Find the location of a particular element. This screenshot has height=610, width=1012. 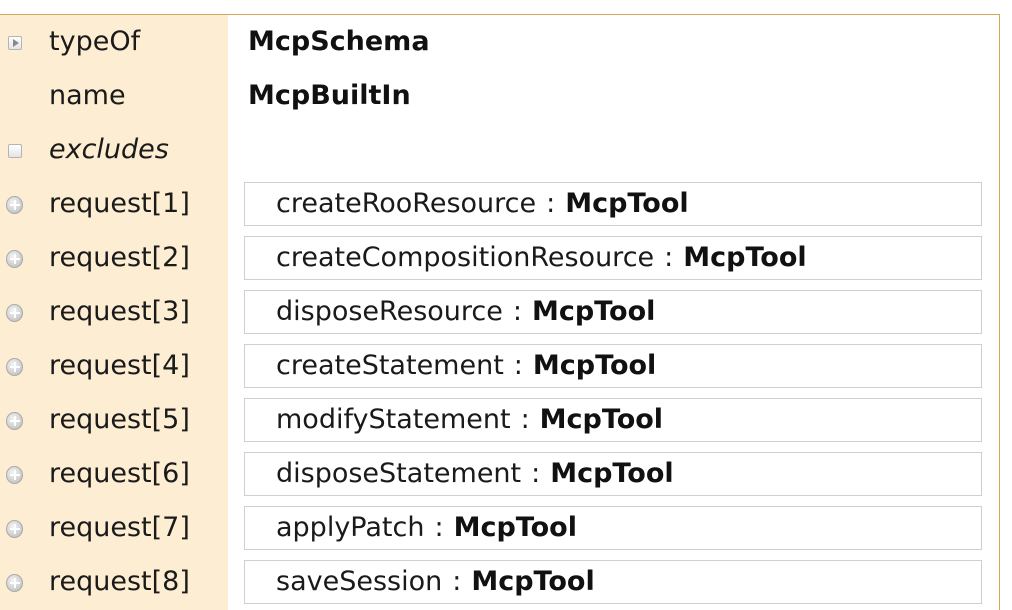

request-name: createStatement is located at coordinates (390, 365).